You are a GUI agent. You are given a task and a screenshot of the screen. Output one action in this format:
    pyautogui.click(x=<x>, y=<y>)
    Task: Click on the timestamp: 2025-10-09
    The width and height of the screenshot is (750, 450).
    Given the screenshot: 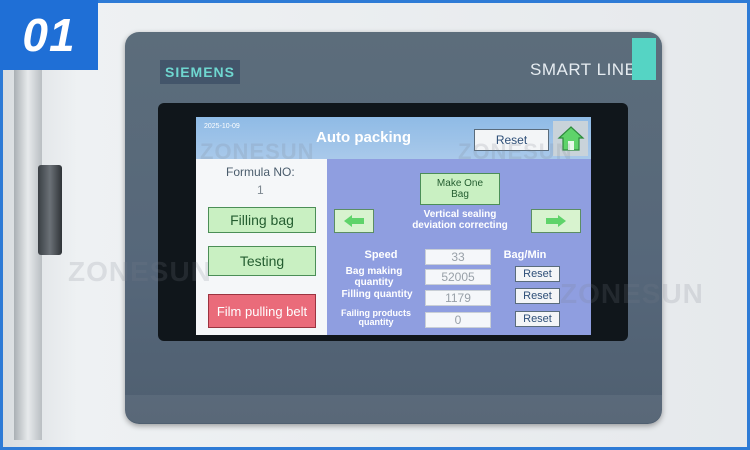 What is the action you would take?
    pyautogui.click(x=222, y=126)
    